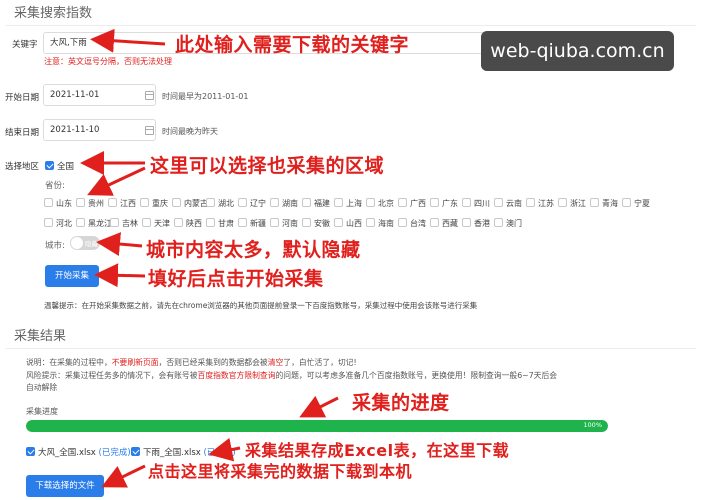  What do you see at coordinates (116, 181) in the screenshot?
I see `arrow-region-provinces` at bounding box center [116, 181].